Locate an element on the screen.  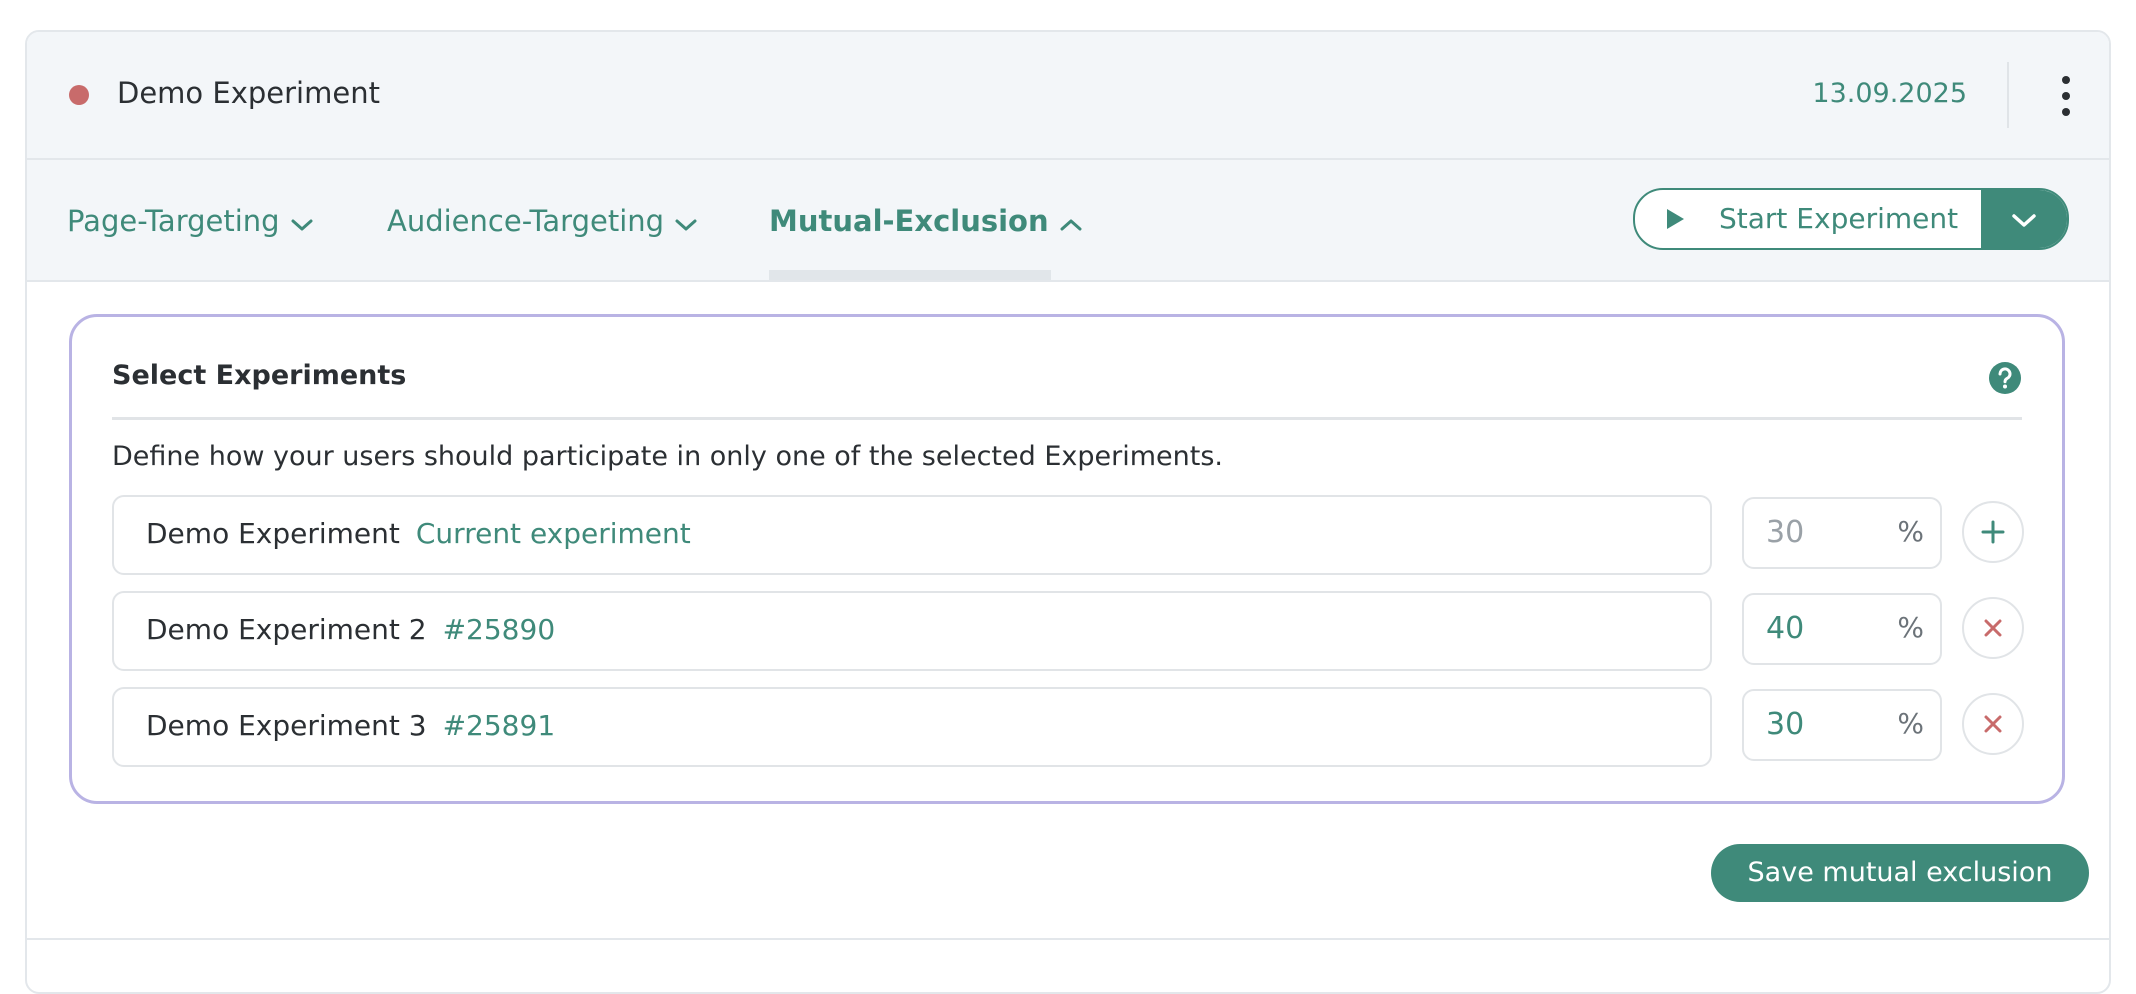
tab-page-targeting: Page-Targeting is located at coordinates (190, 222).